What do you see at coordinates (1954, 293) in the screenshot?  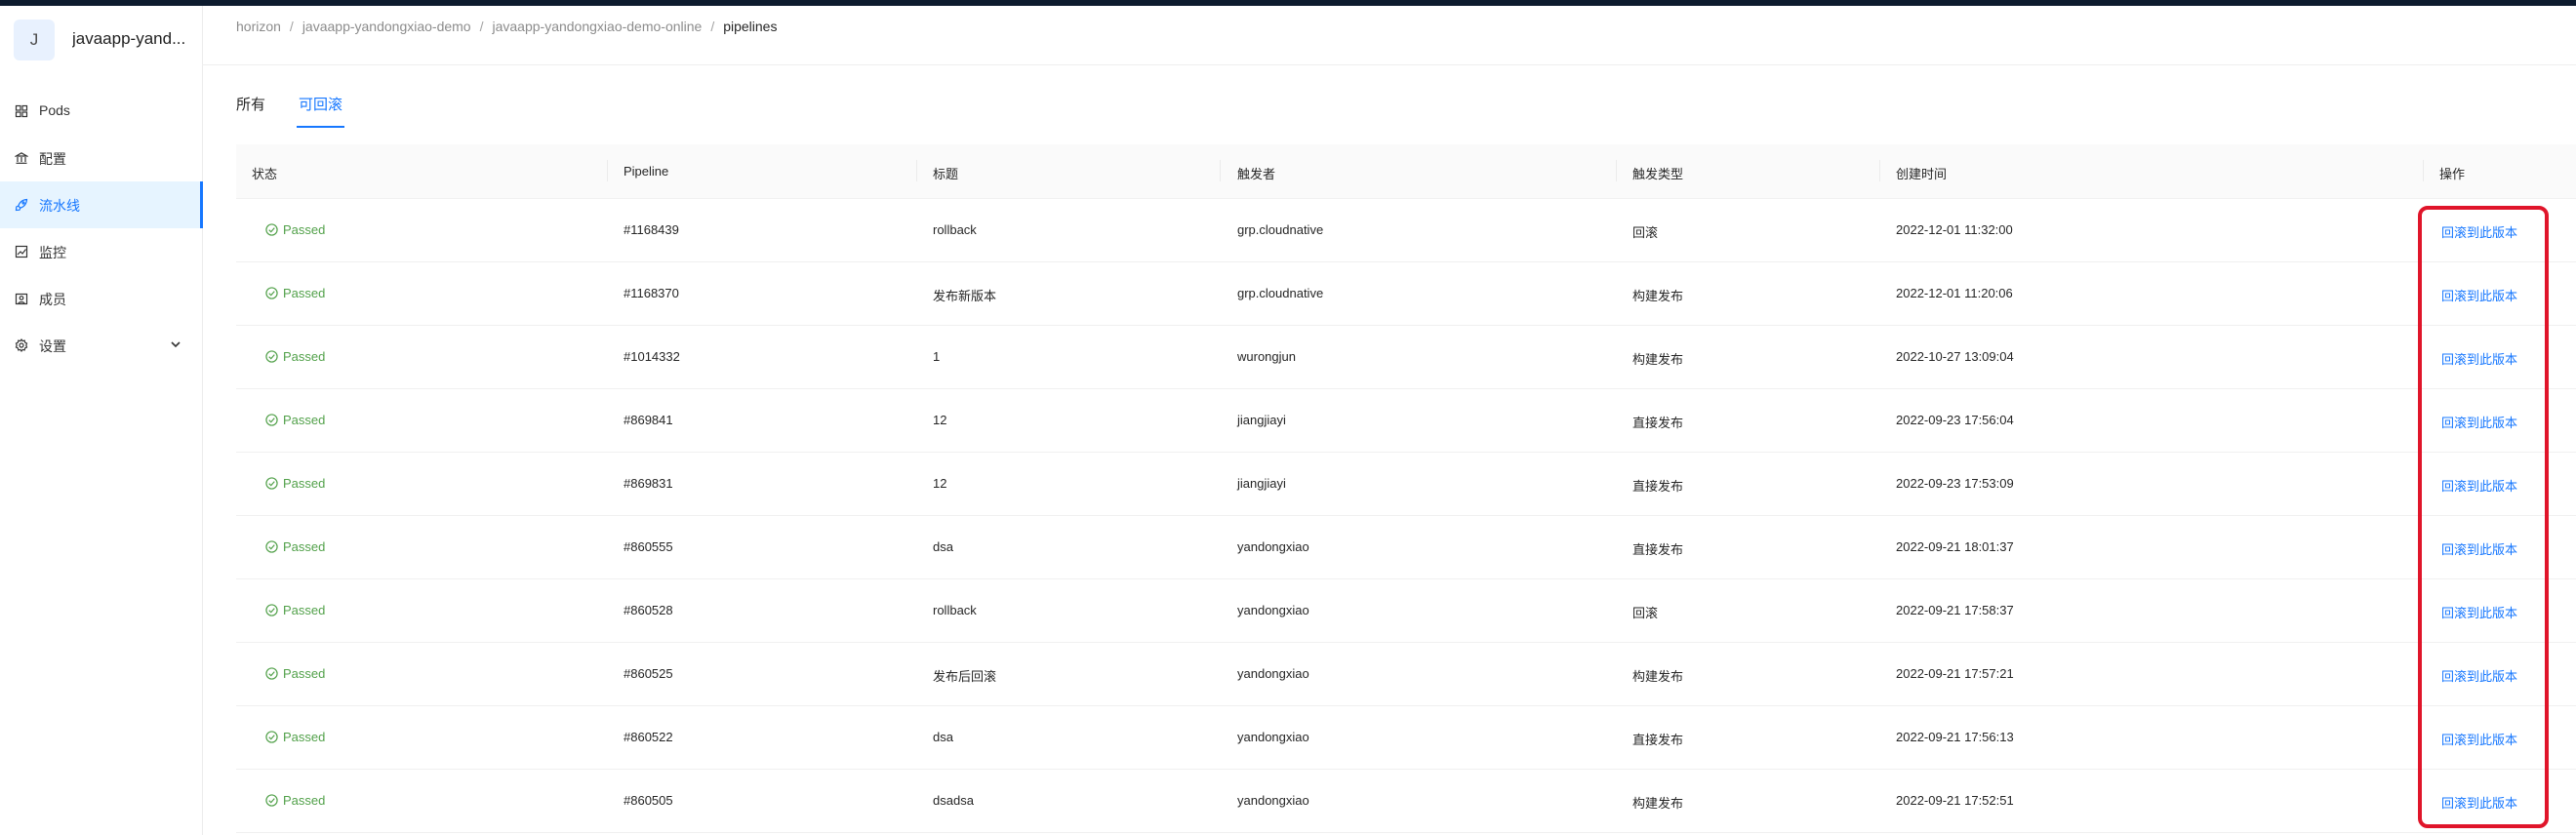 I see `created-at-cell: 2022-12-01 11:20:06` at bounding box center [1954, 293].